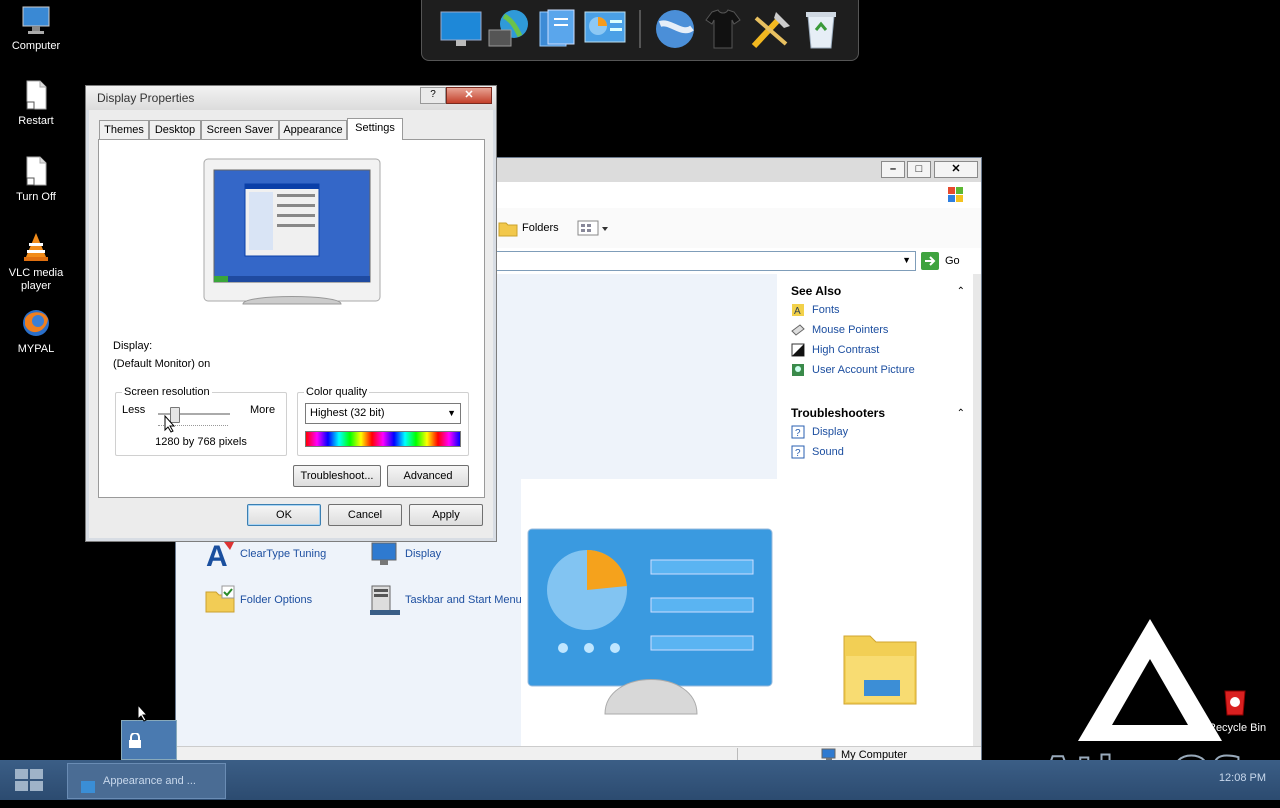 This screenshot has width=1280, height=808. I want to click on tab-settings: Settings, so click(375, 129).